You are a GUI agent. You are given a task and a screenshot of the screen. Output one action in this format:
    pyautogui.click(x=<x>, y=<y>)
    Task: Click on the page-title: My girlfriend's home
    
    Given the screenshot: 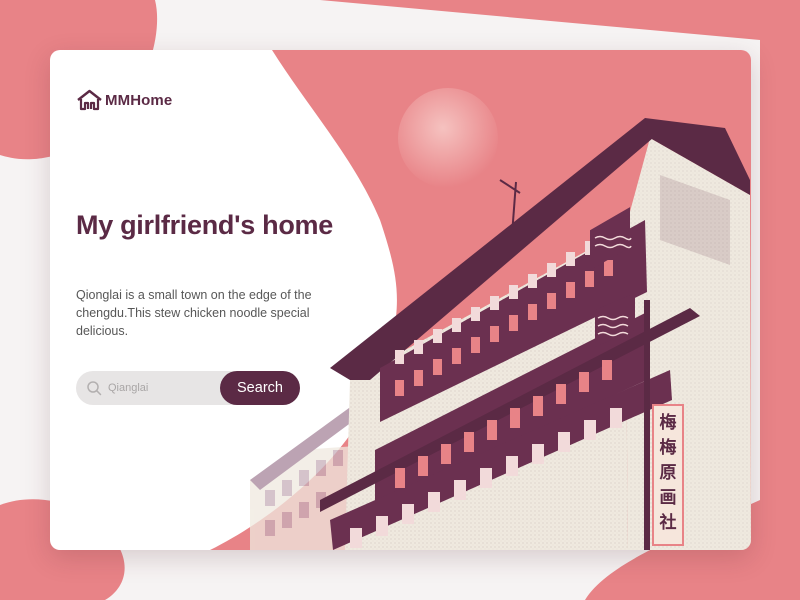 What is the action you would take?
    pyautogui.click(x=204, y=225)
    